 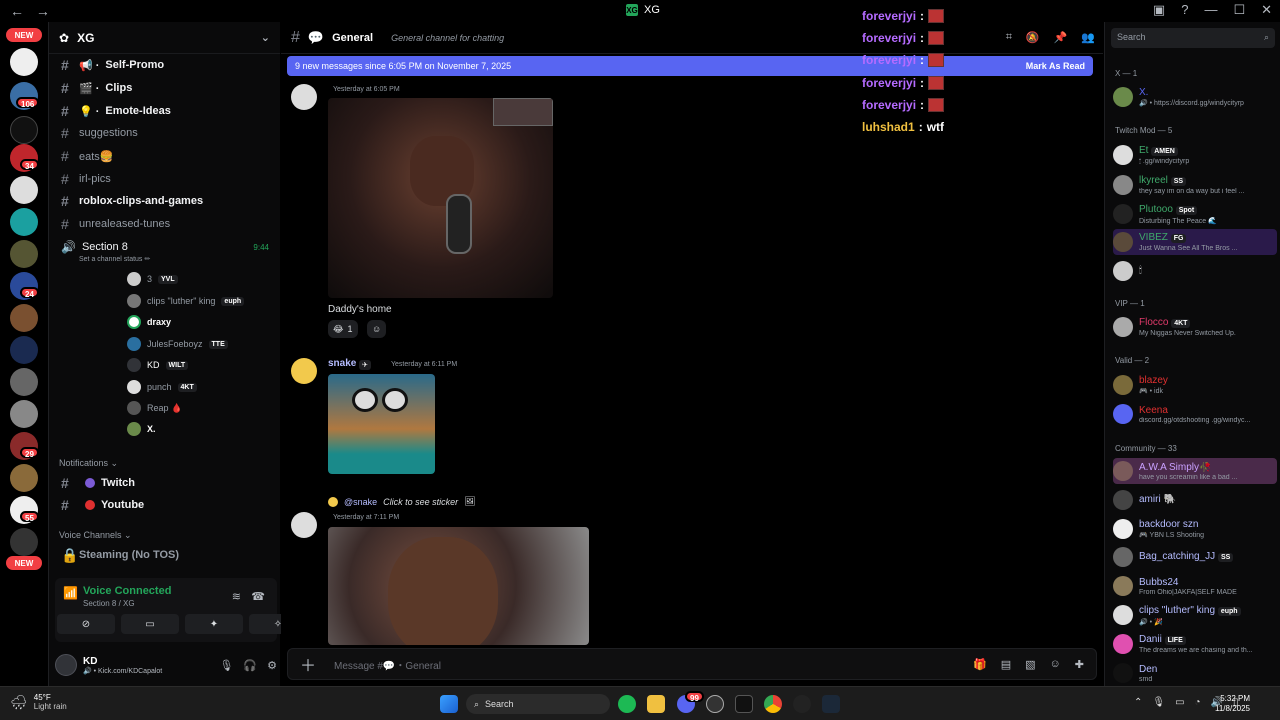 I want to click on channel-topic: General channel for chatting, so click(x=447, y=38).